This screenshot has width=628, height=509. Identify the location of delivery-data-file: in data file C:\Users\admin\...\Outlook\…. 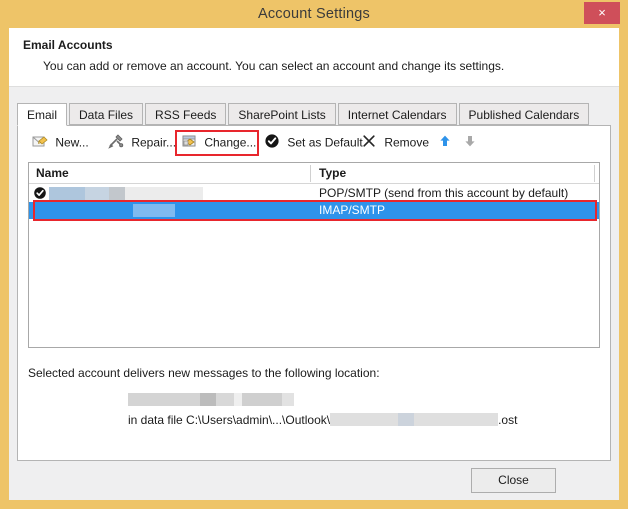
(322, 420).